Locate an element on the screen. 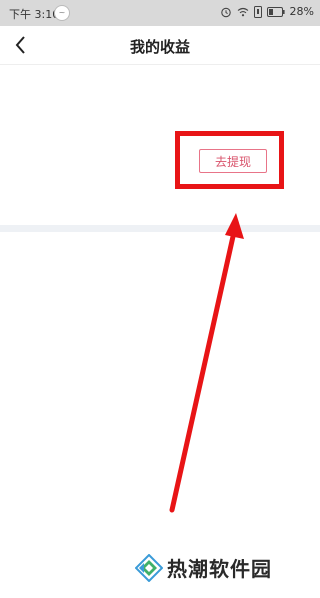 The width and height of the screenshot is (320, 598). watermark-text: 热潮软件园 is located at coordinates (219, 569).